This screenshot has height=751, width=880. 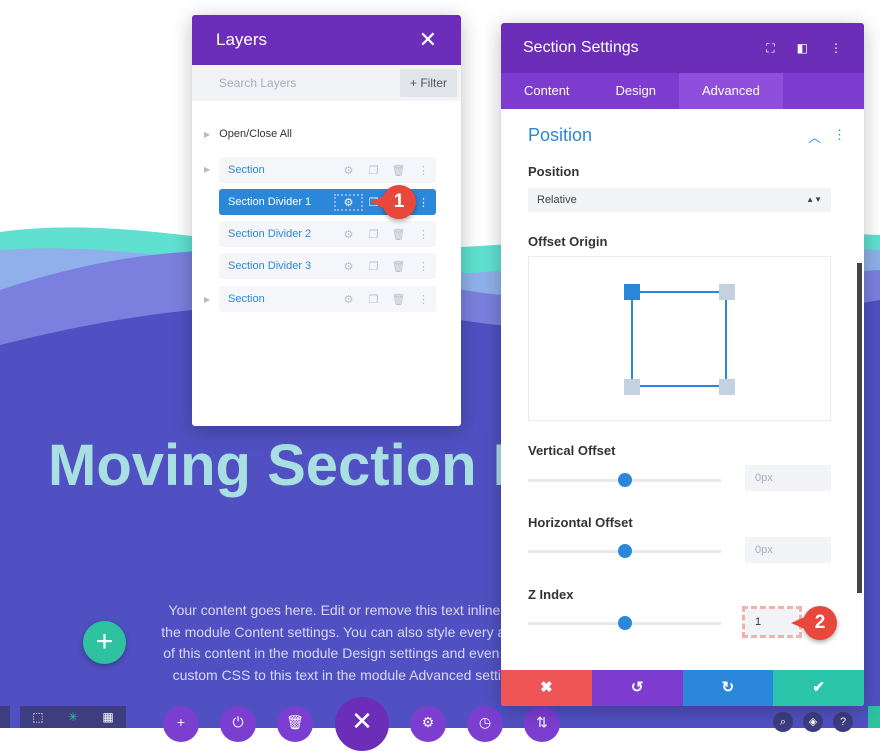 What do you see at coordinates (327, 266) in the screenshot?
I see `layer-item: Section Divider 3 ⚙ ❐ 🗑 ⋮` at bounding box center [327, 266].